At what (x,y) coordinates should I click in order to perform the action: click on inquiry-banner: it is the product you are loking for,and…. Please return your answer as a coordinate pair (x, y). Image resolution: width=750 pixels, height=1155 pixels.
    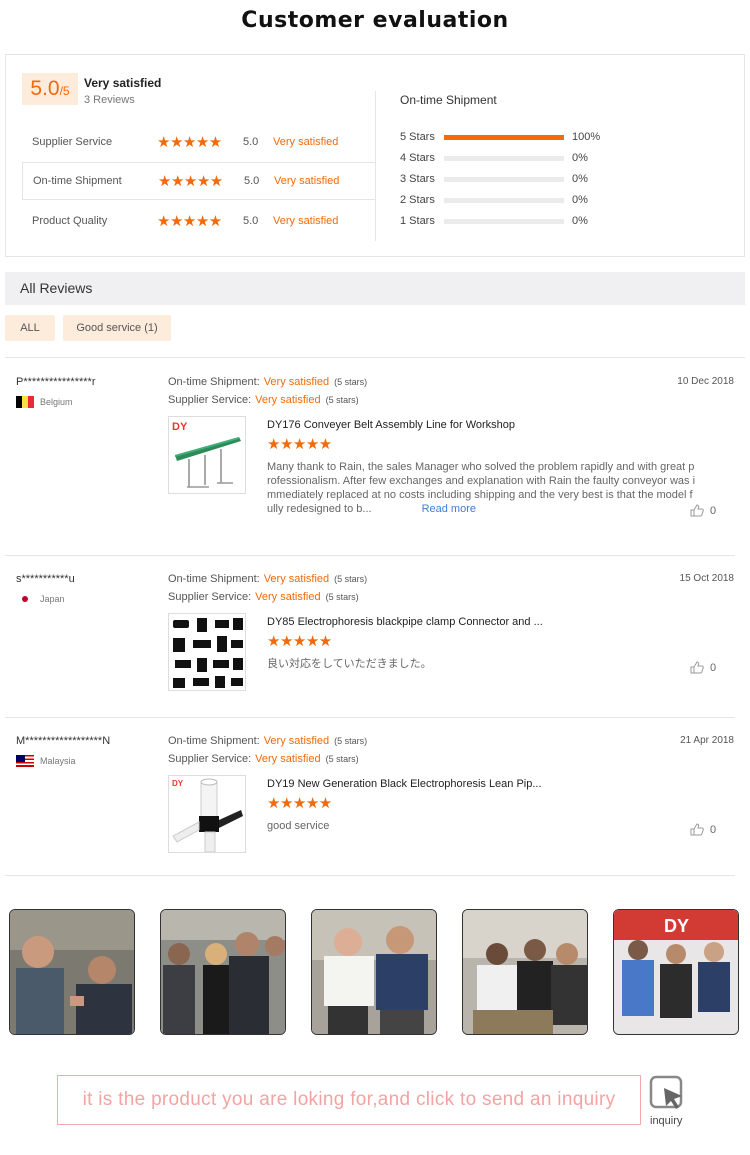
    Looking at the image, I should click on (349, 1100).